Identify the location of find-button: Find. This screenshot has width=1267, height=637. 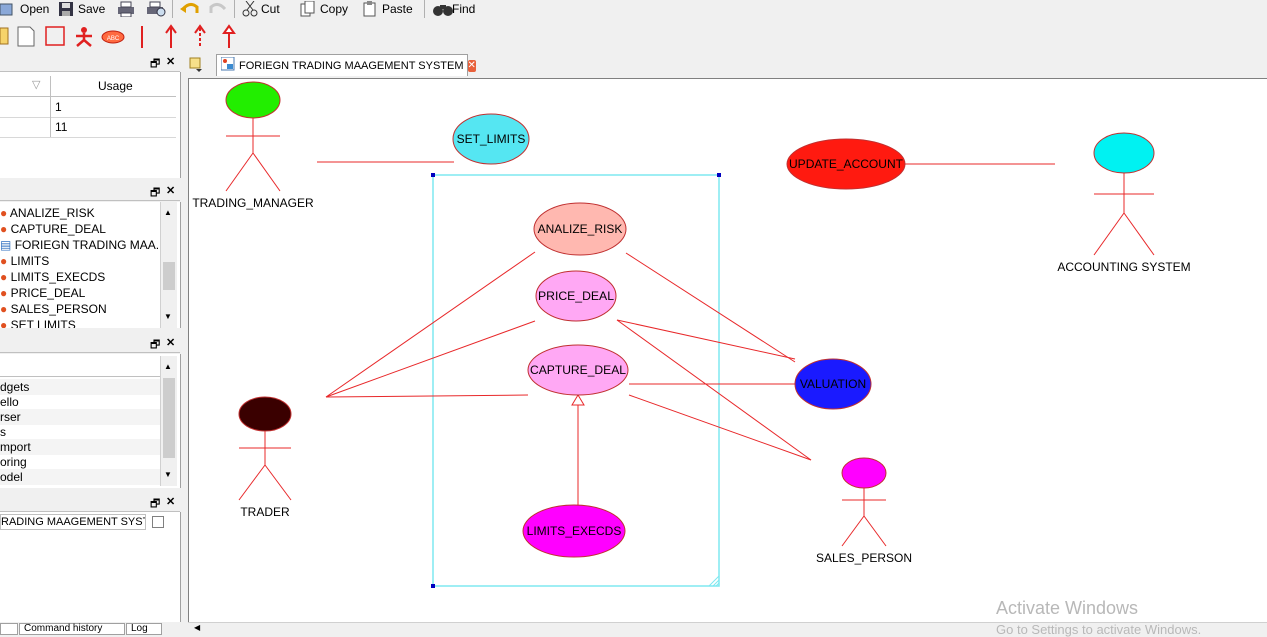
(453, 9).